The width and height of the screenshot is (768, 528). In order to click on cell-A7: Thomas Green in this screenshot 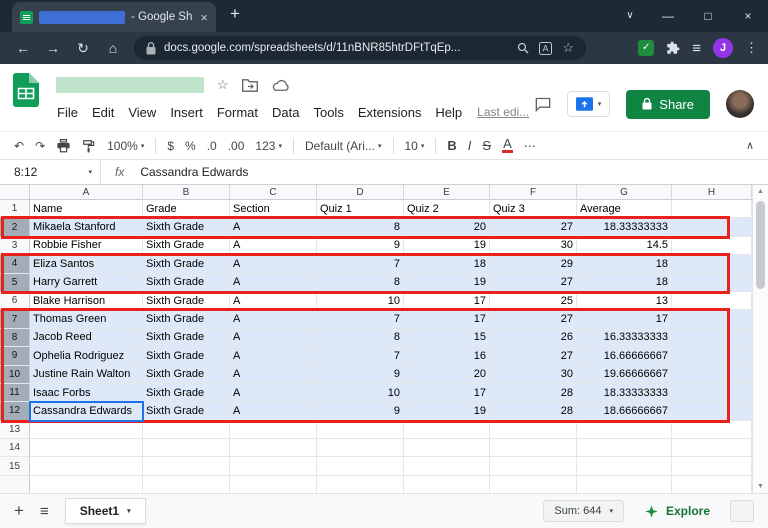, I will do `click(86, 319)`.